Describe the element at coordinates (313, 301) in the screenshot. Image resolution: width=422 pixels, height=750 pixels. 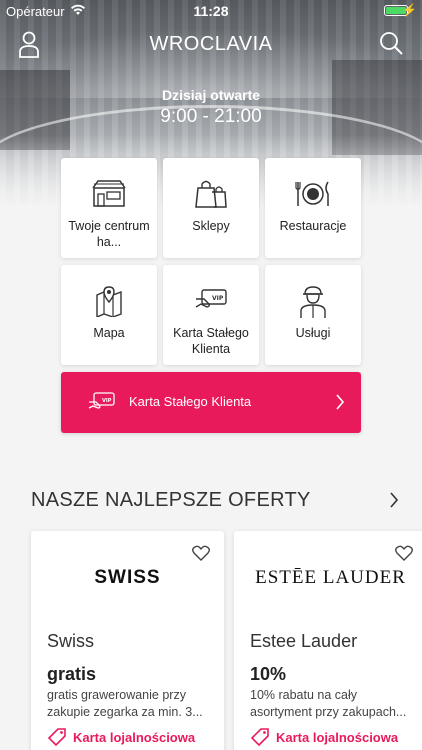
I see `service-person-icon` at that location.